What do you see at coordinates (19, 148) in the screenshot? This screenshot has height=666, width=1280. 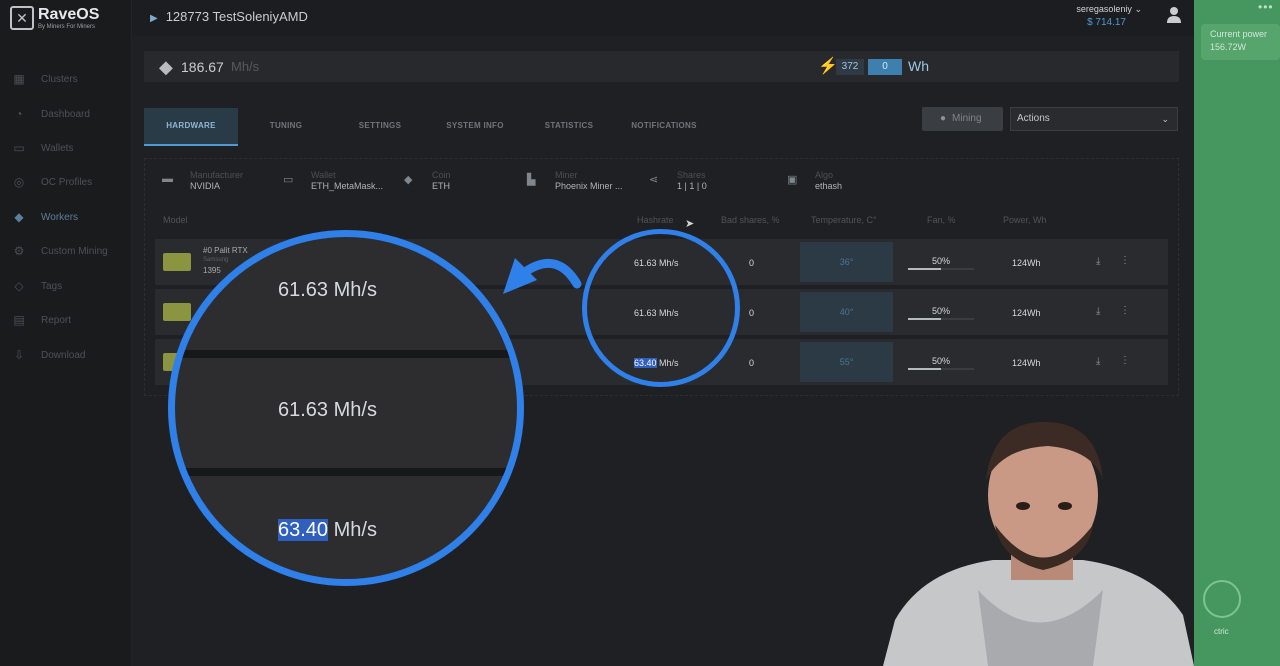 I see `folder-icon: ▭` at bounding box center [19, 148].